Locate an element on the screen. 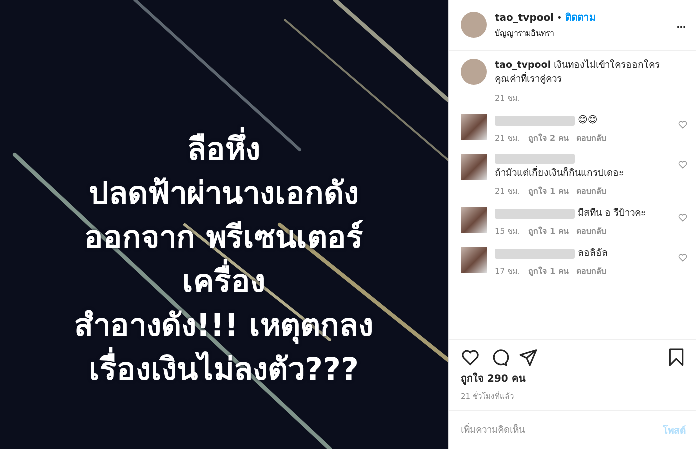  post-image-text: ลือหึ่ง is located at coordinates (224, 150).